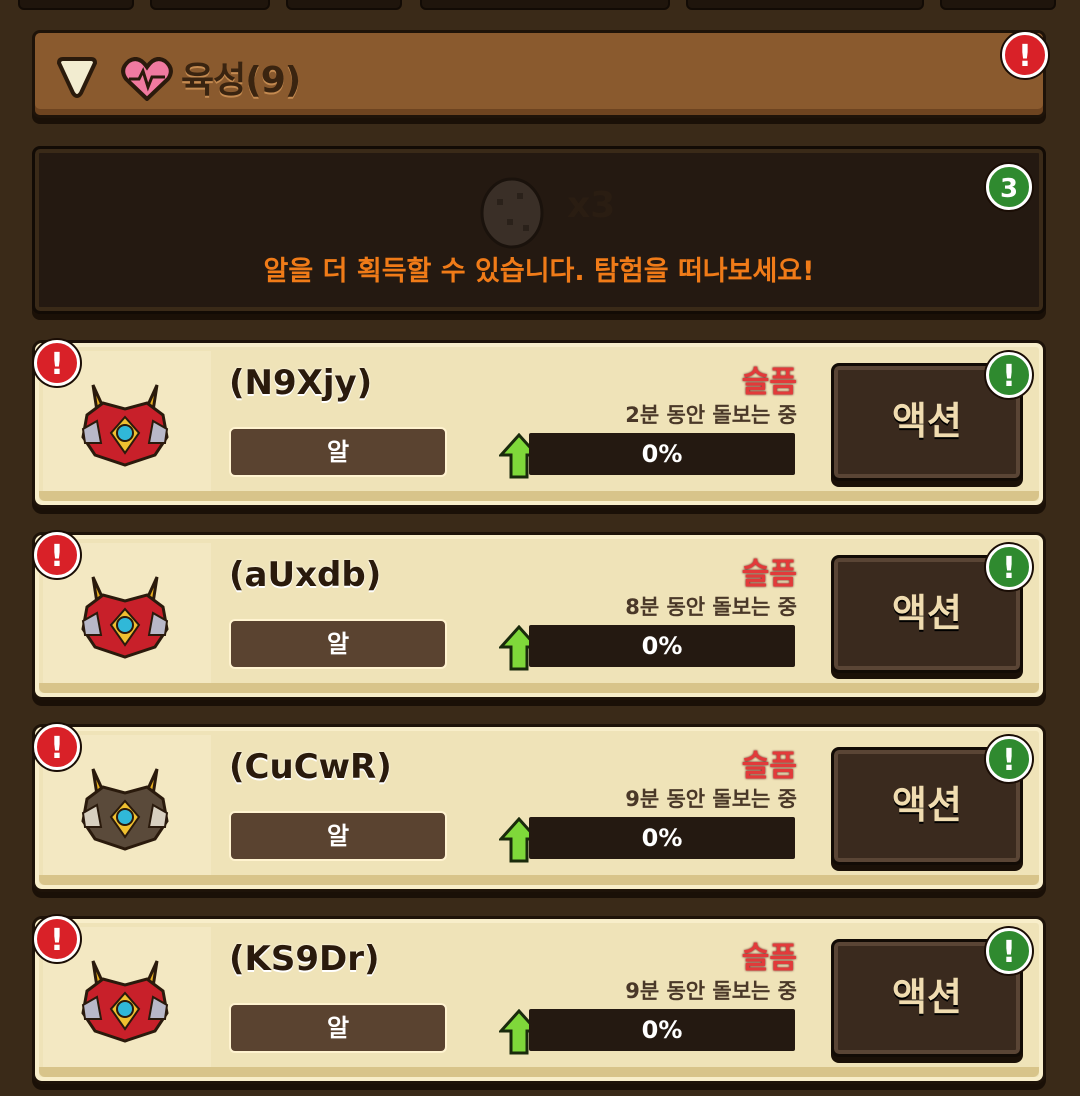 The width and height of the screenshot is (1080, 1096). I want to click on triangle-down-icon, so click(77, 77).